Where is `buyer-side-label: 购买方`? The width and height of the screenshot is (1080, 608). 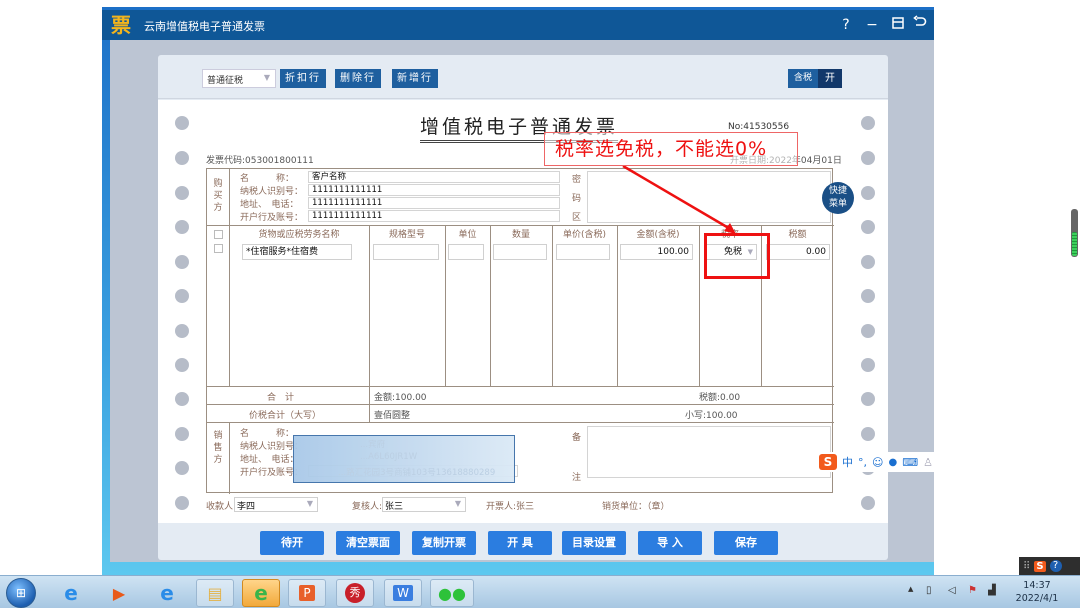
buyer-side-label: 购买方 is located at coordinates (218, 196).